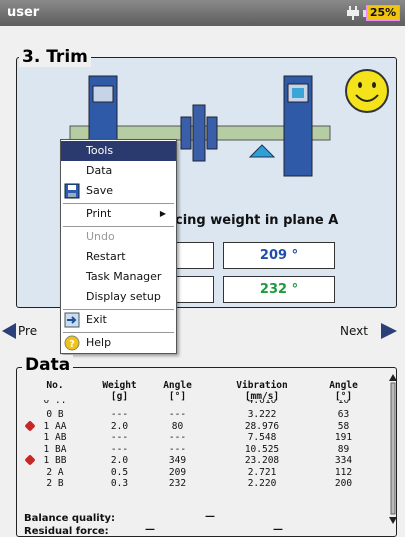 The image size is (405, 537). Describe the element at coordinates (70, 518) in the screenshot. I see `balance-quality-label: Balance quality:` at that location.